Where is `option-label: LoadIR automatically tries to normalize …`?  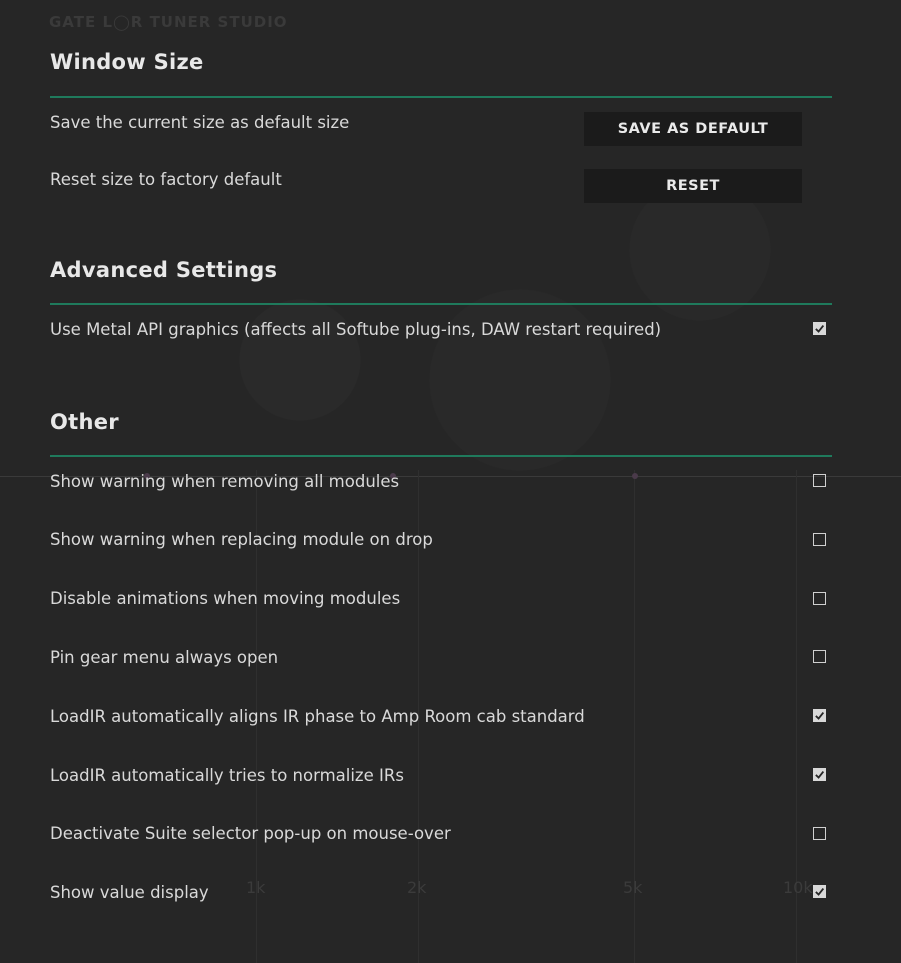 option-label: LoadIR automatically tries to normalize … is located at coordinates (227, 775).